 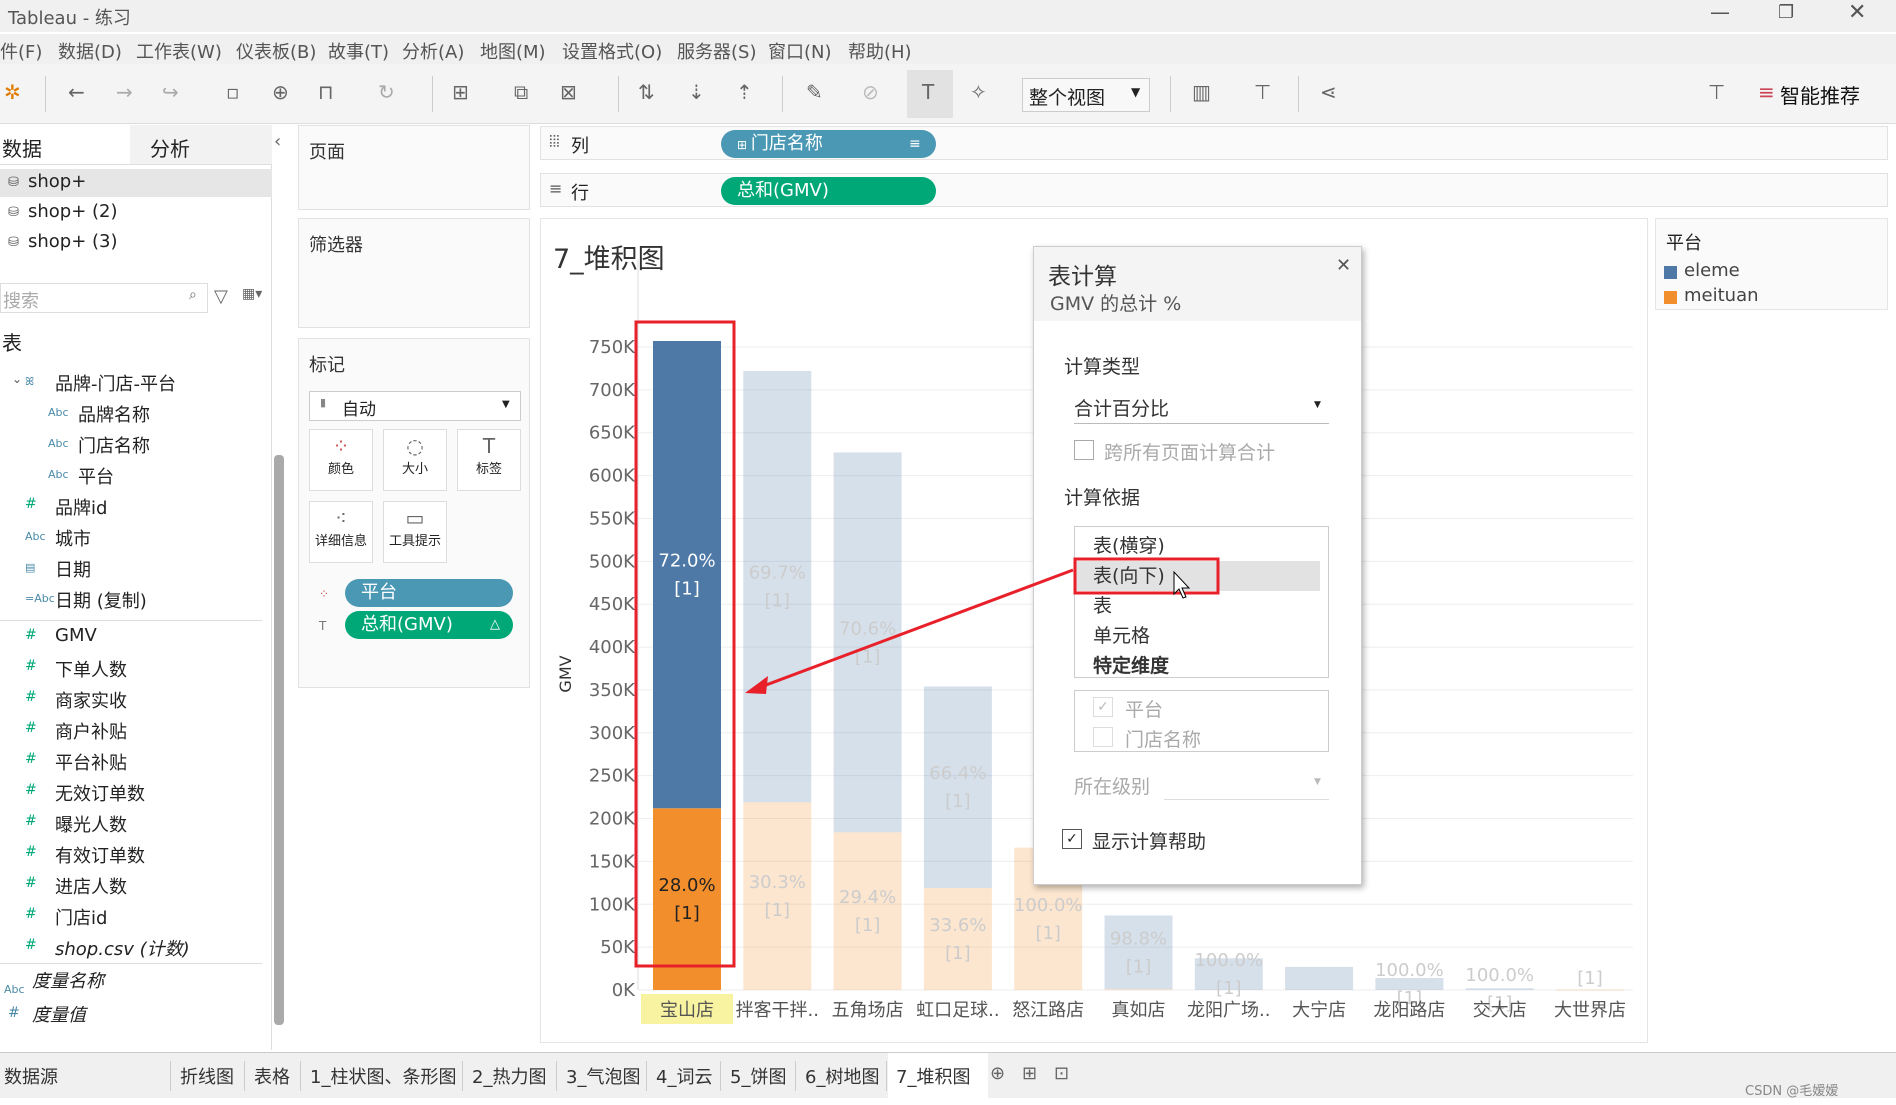 I want to click on mark-pill-gmv: 总和(GMV) △, so click(x=429, y=625).